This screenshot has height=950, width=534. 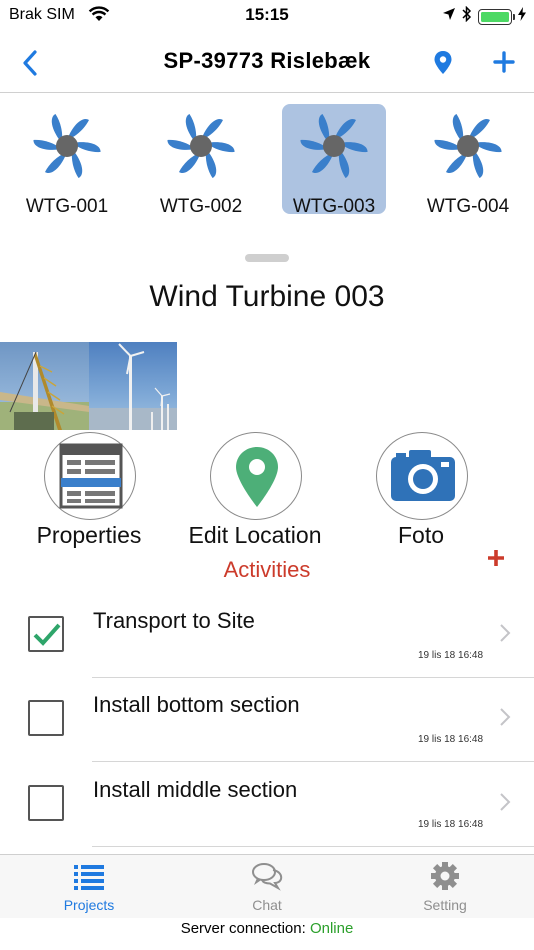 I want to click on tab-label: Projects, so click(x=89, y=905).